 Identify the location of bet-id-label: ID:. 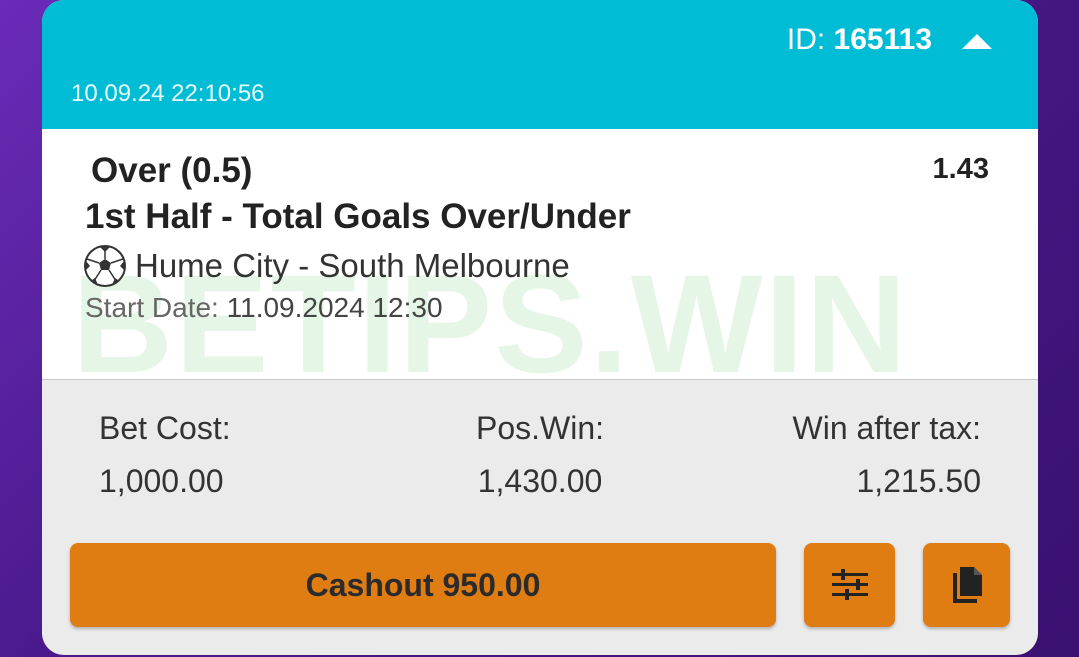
(806, 39).